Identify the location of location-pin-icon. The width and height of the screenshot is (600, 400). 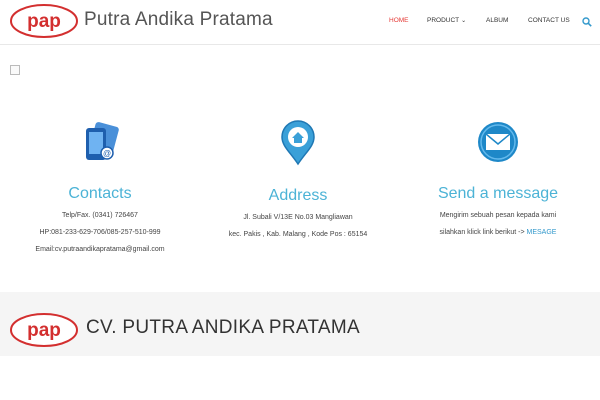
(298, 143).